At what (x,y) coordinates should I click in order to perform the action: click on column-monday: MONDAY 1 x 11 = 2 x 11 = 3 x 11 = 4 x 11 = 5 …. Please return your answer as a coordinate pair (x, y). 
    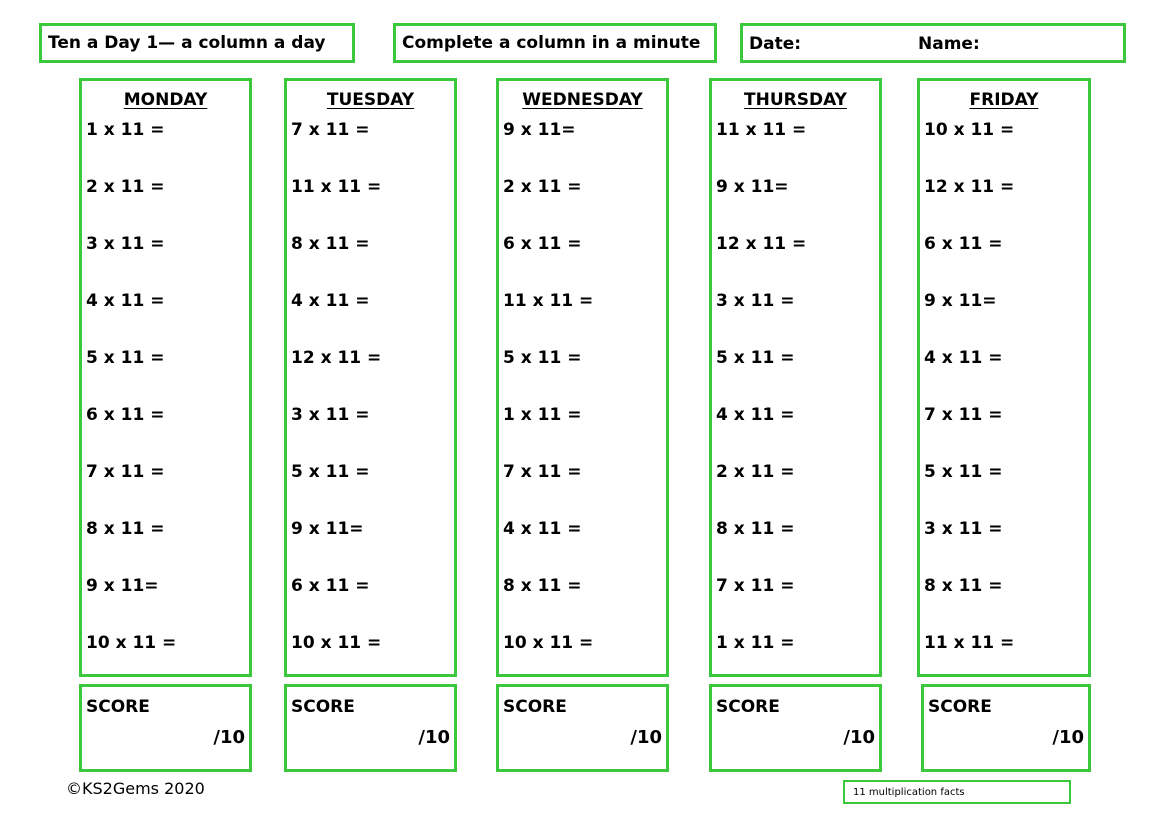
    Looking at the image, I should click on (165, 377).